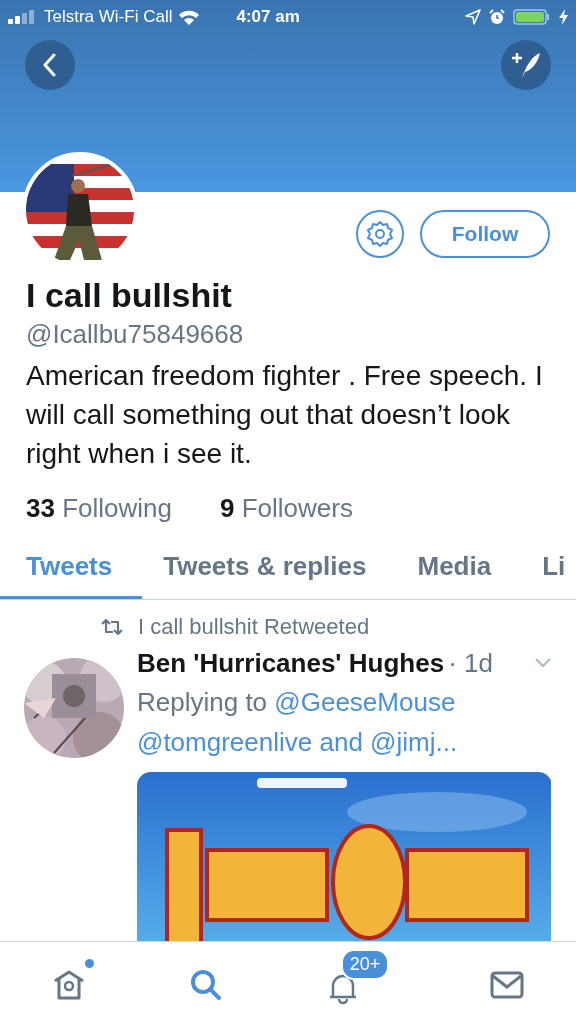  Describe the element at coordinates (497, 17) in the screenshot. I see `alarm-icon` at that location.